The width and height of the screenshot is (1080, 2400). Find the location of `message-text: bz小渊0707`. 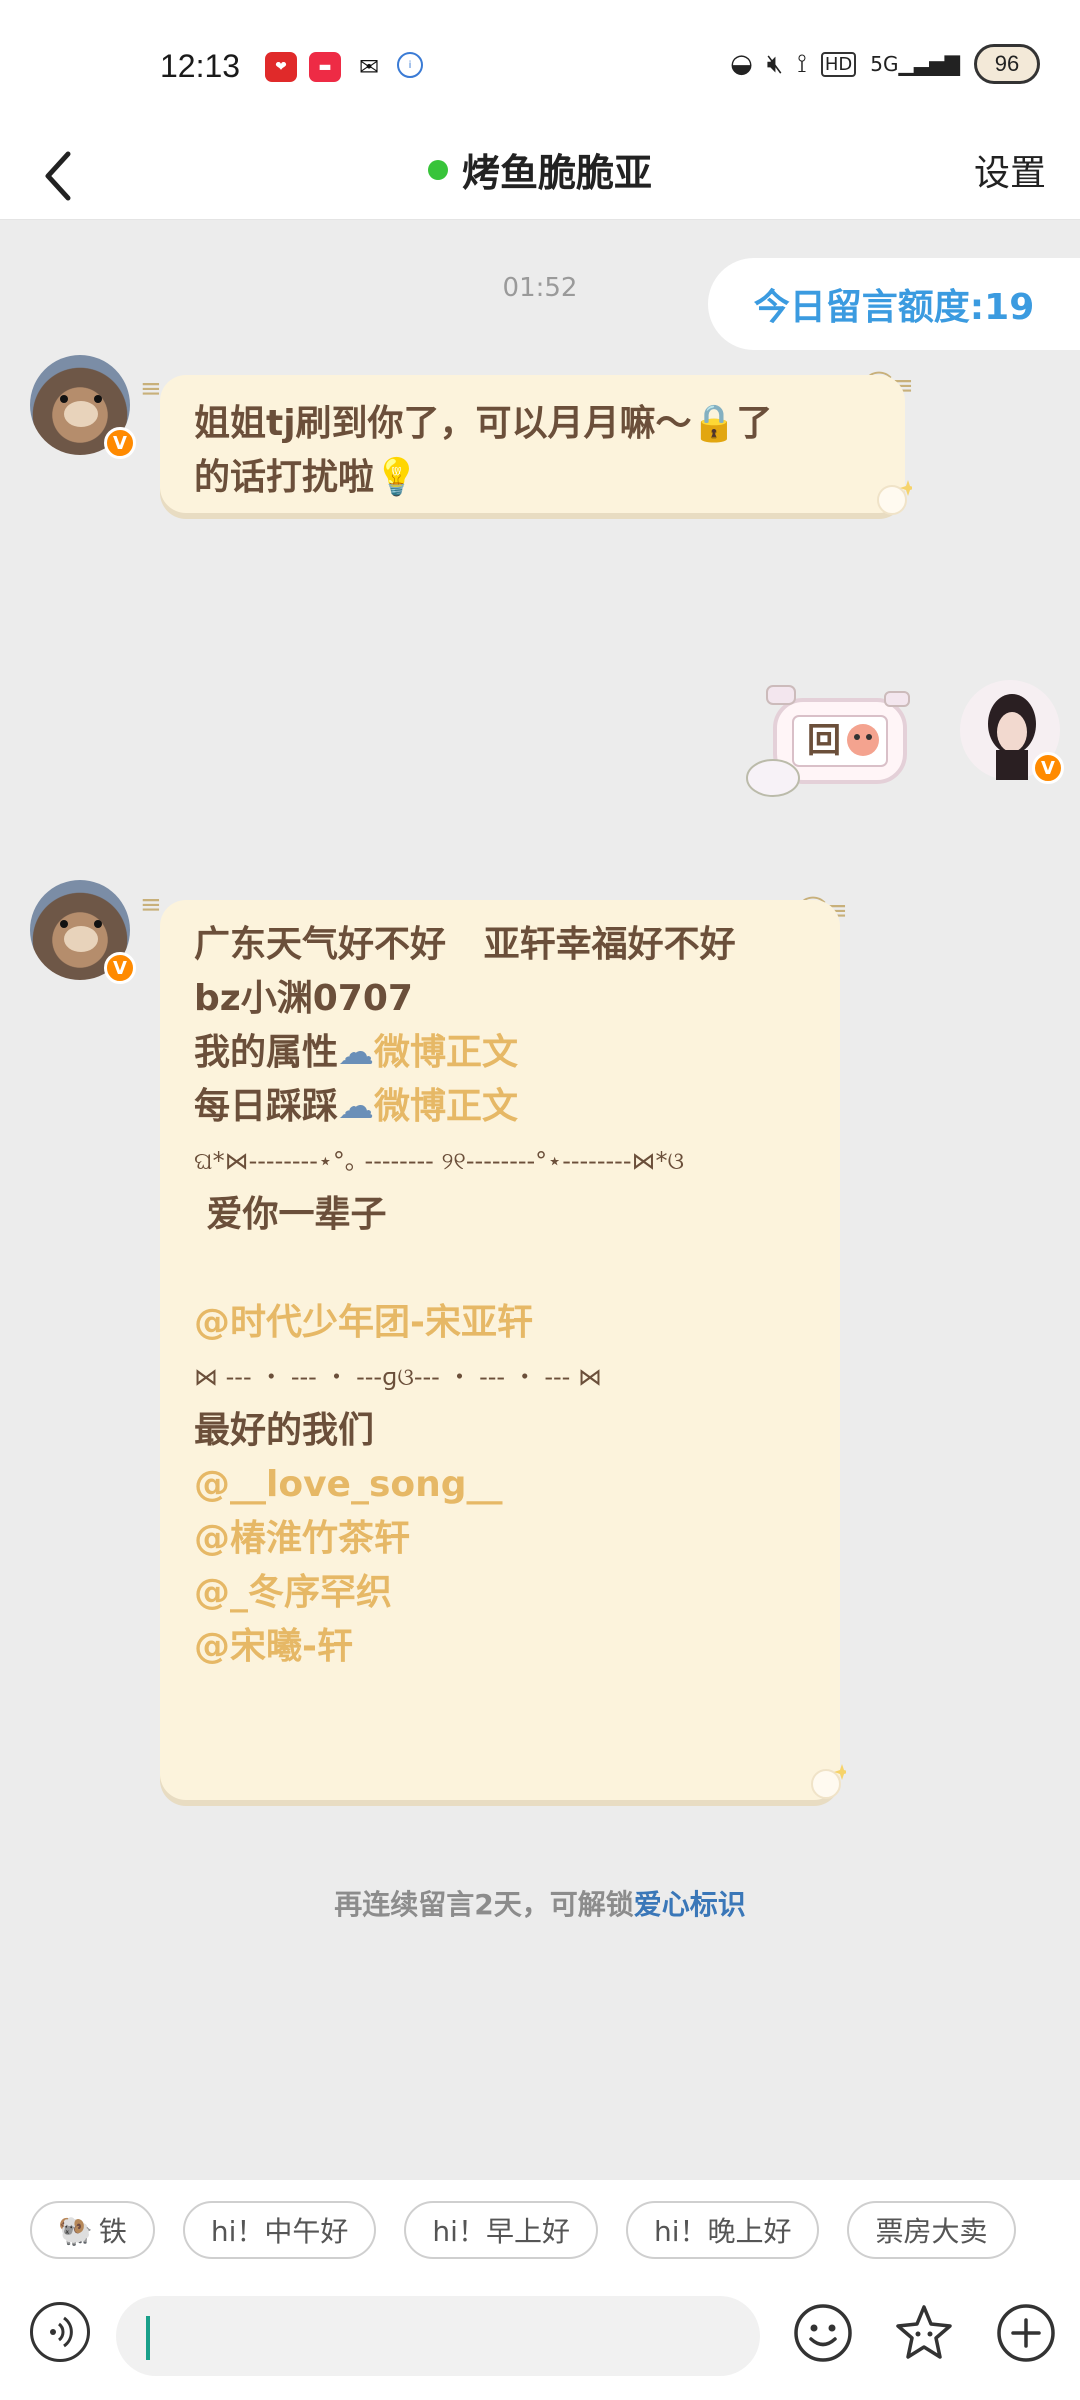

message-text: bz小渊0707 is located at coordinates (303, 998).